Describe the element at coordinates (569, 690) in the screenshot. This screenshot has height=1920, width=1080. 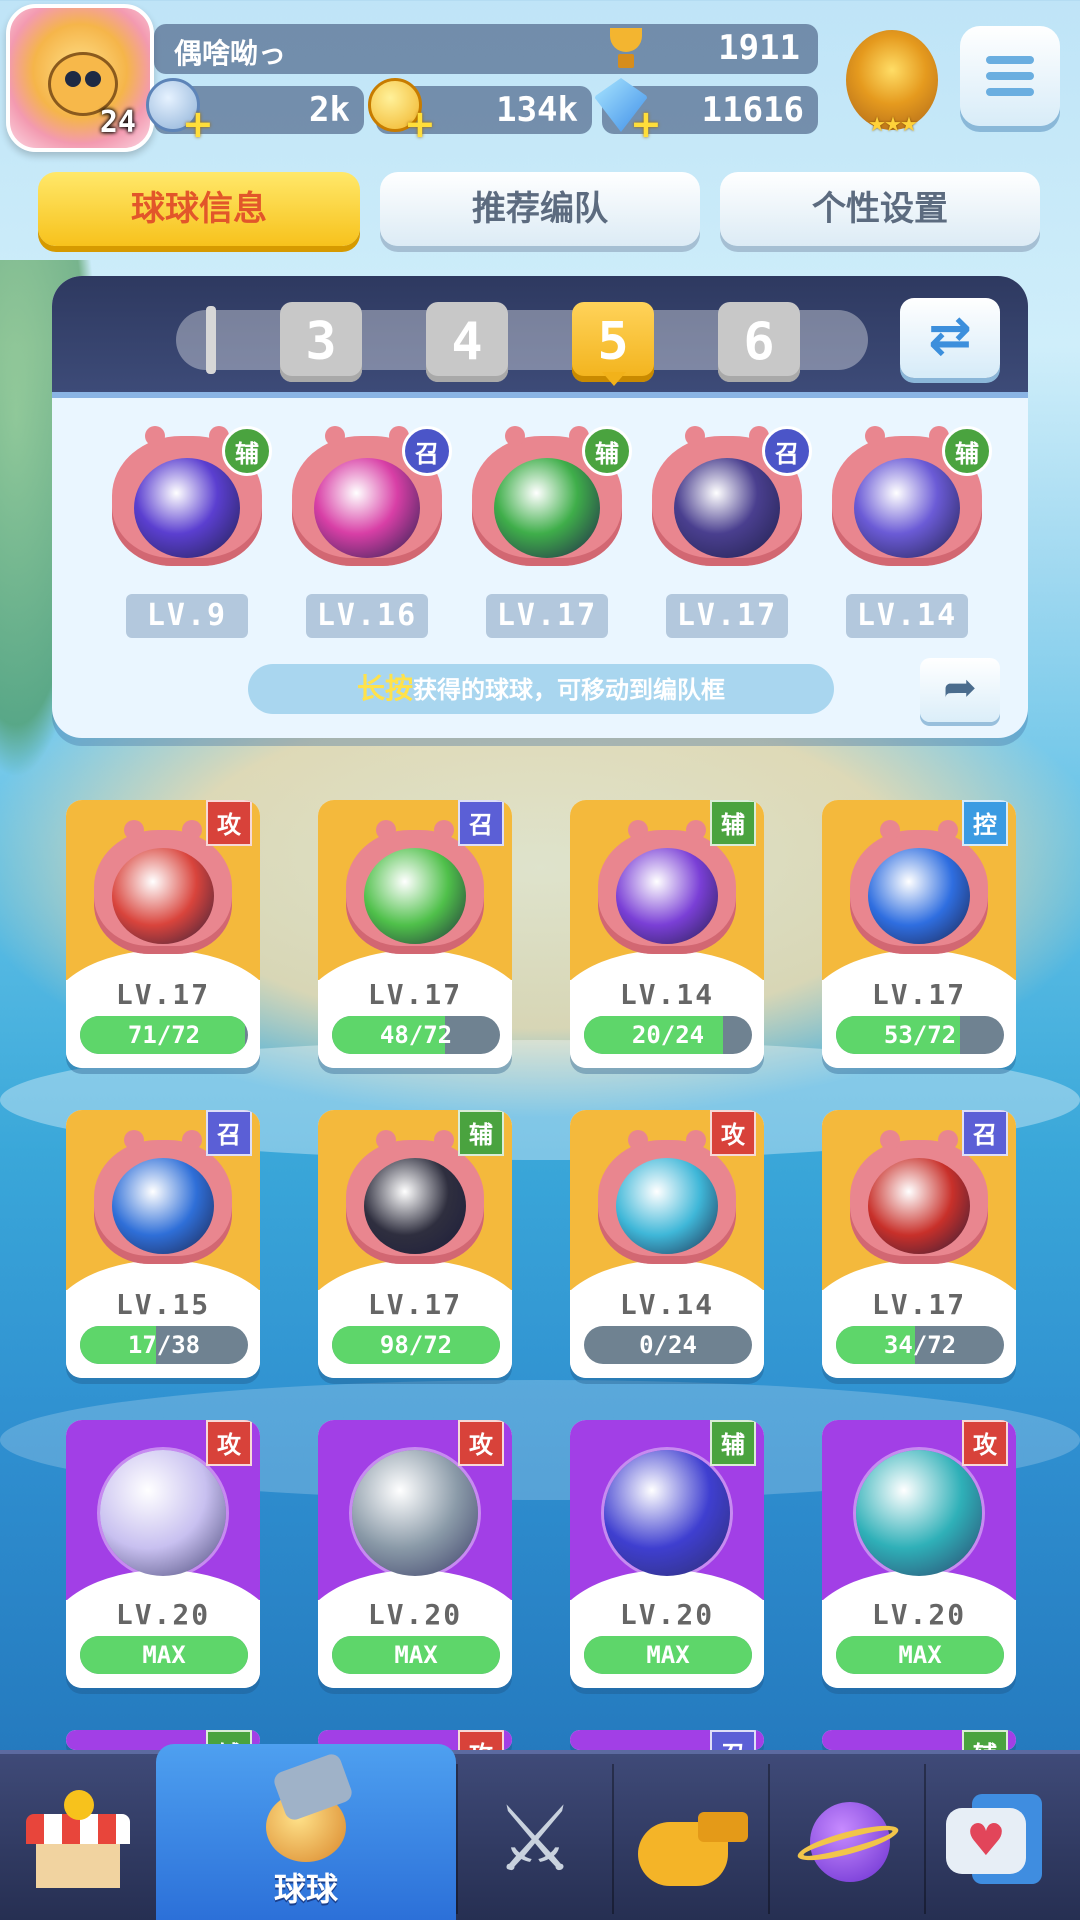
I see `hint-text: 获得的球球，可移动到编队框` at that location.